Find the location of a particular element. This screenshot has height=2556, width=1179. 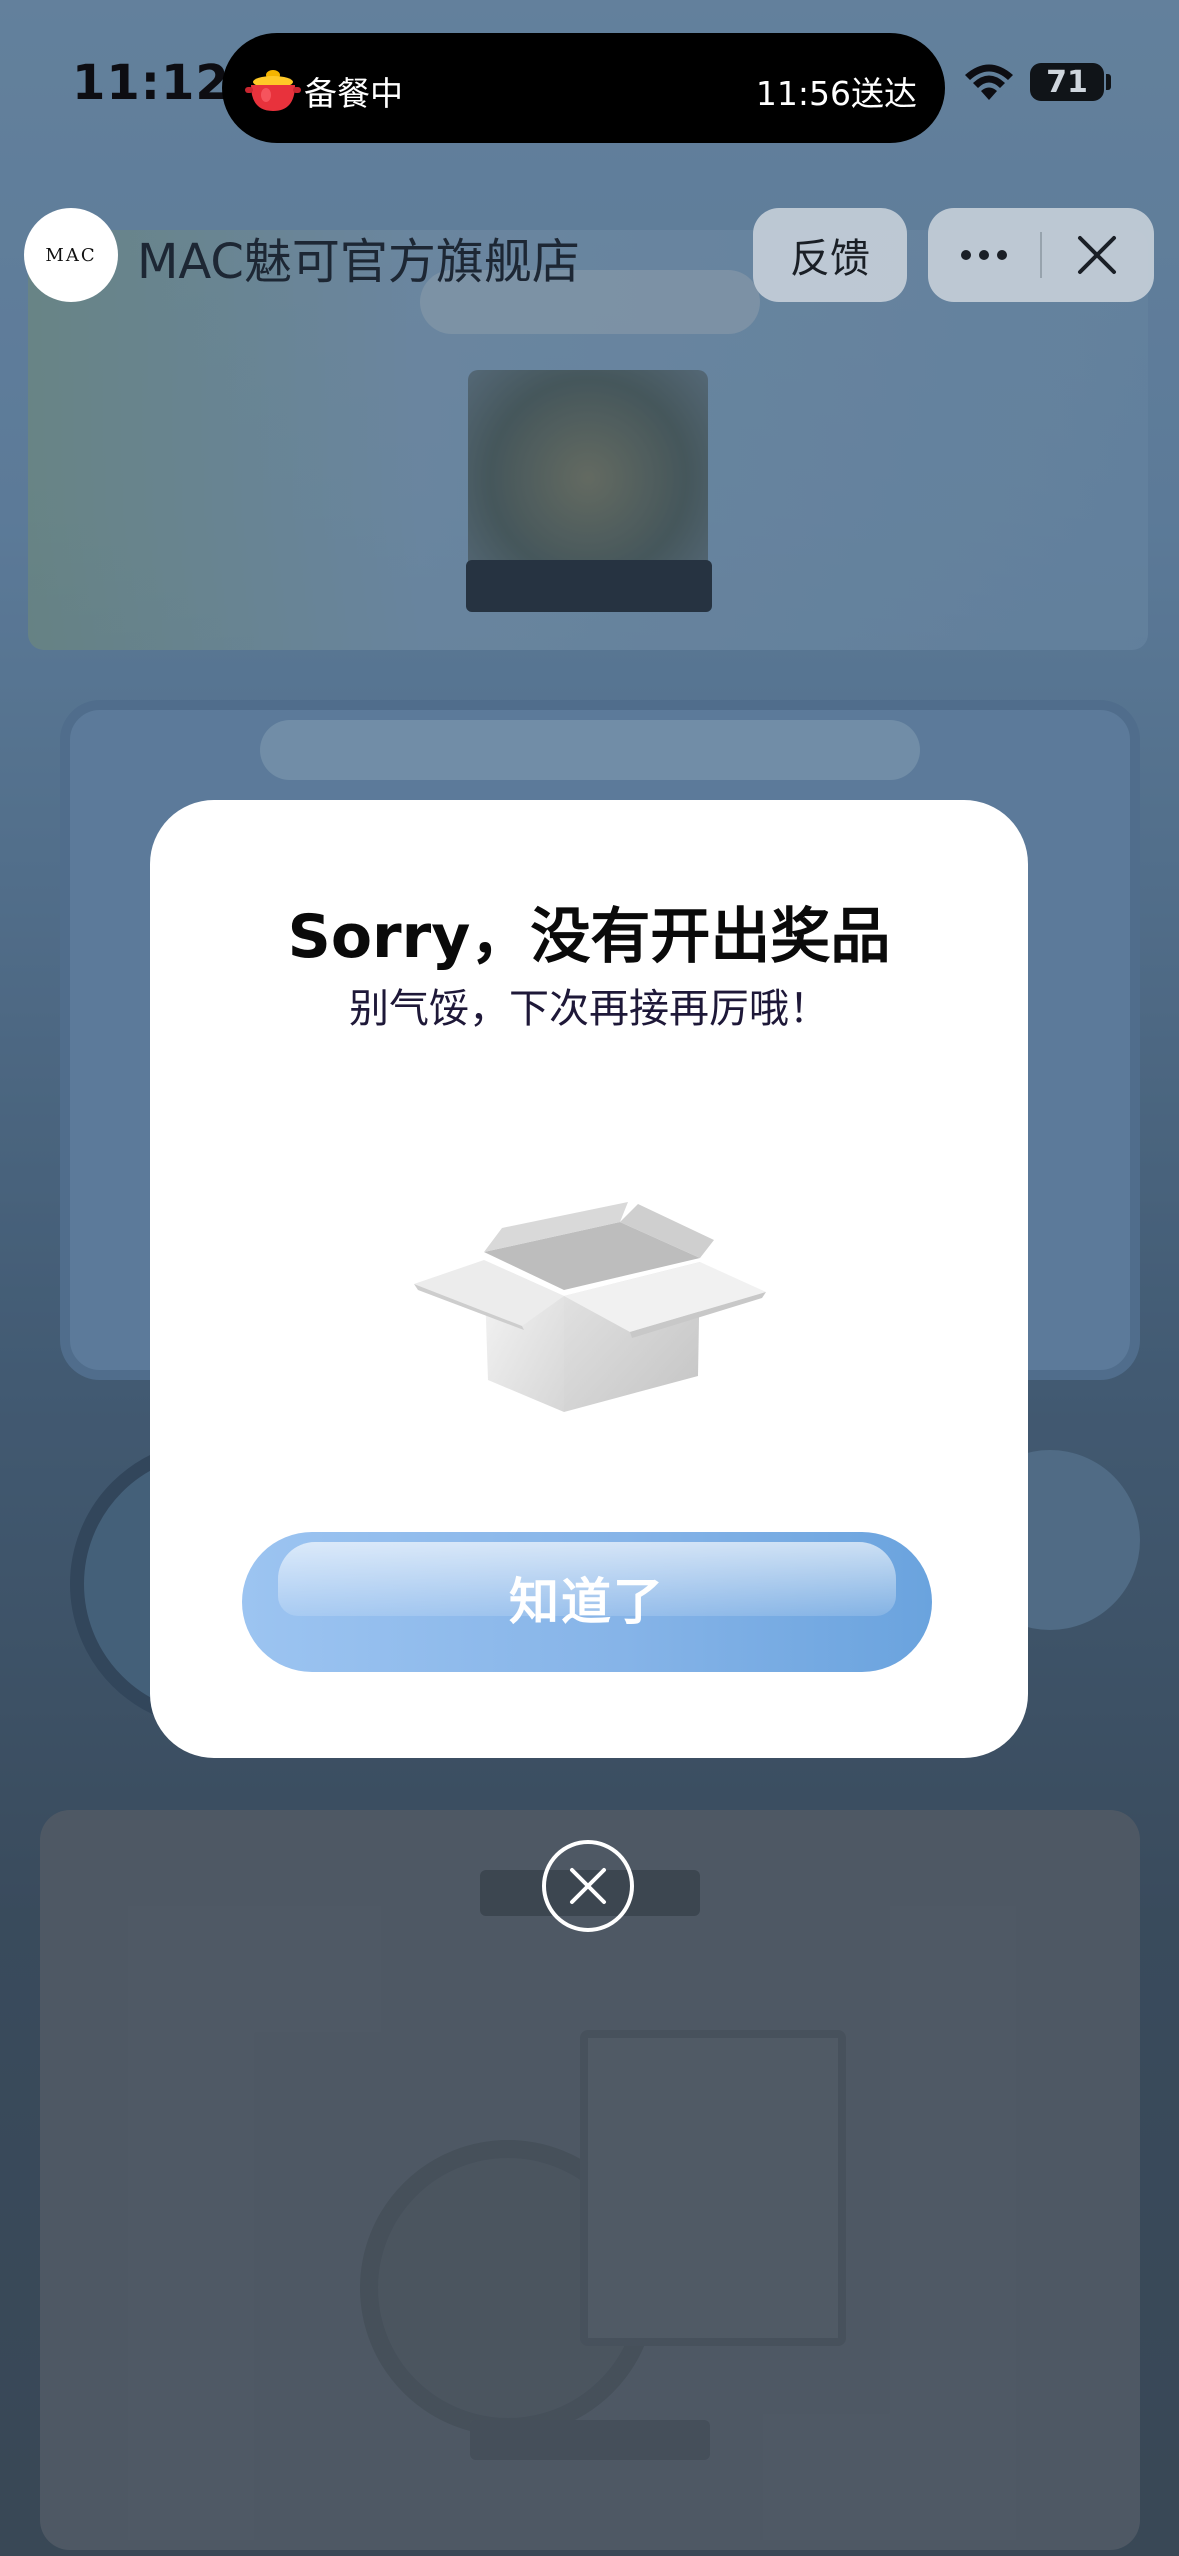

dismiss-button is located at coordinates (588, 1886).